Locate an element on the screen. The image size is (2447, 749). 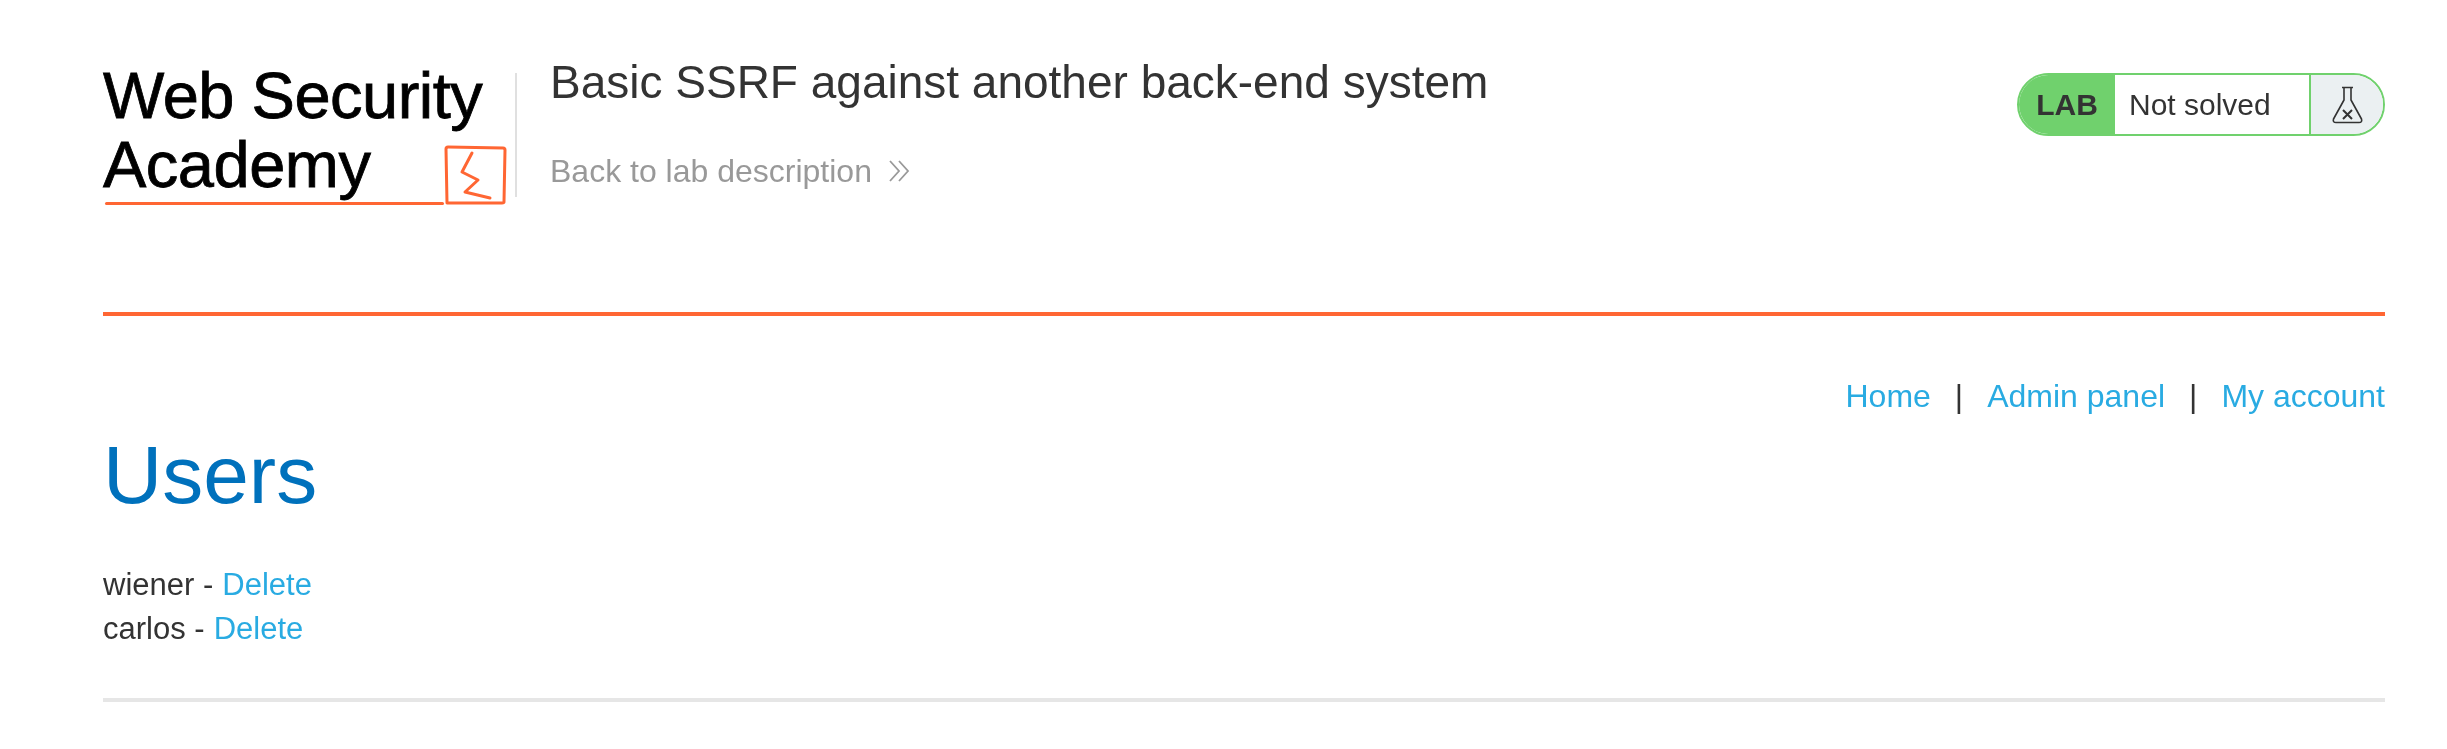
lab-label: LAB is located at coordinates (2067, 104).